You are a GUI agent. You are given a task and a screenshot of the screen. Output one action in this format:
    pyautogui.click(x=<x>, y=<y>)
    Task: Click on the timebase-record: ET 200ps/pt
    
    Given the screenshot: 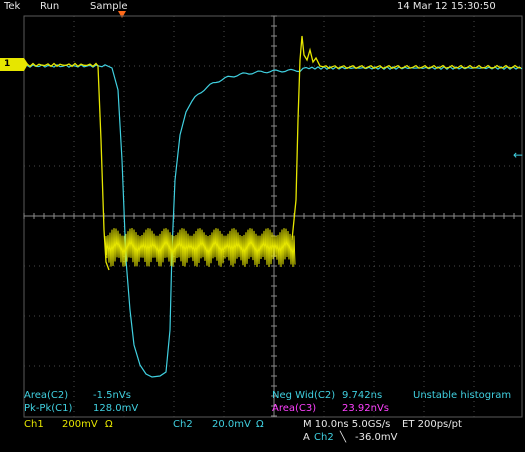 What is the action you would take?
    pyautogui.click(x=432, y=424)
    